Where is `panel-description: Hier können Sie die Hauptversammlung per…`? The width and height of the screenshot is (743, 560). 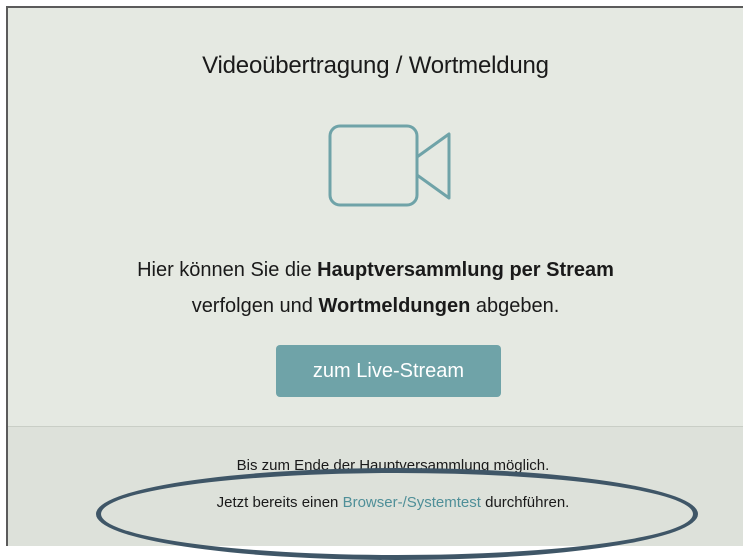 panel-description: Hier können Sie die Hauptversammlung per… is located at coordinates (375, 288).